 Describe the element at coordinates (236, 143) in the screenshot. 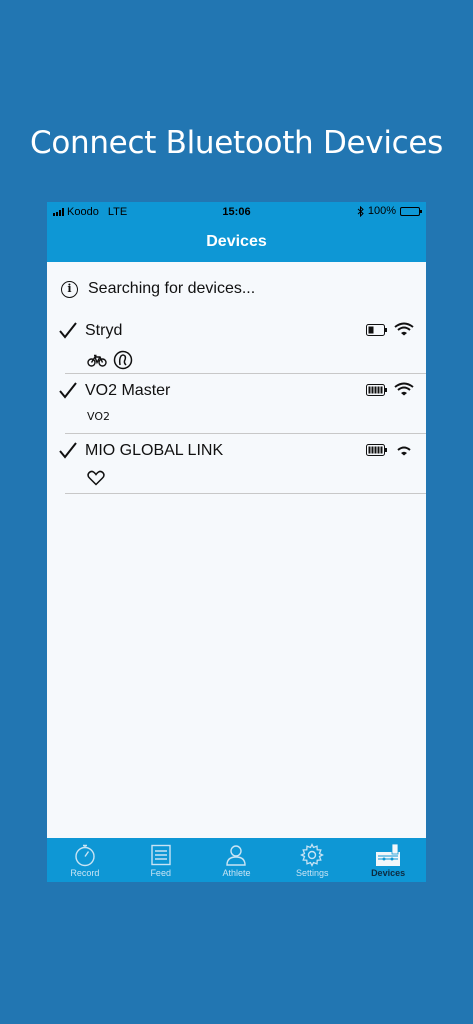

I see `page-headline: Connect Bluetooth Devices` at that location.